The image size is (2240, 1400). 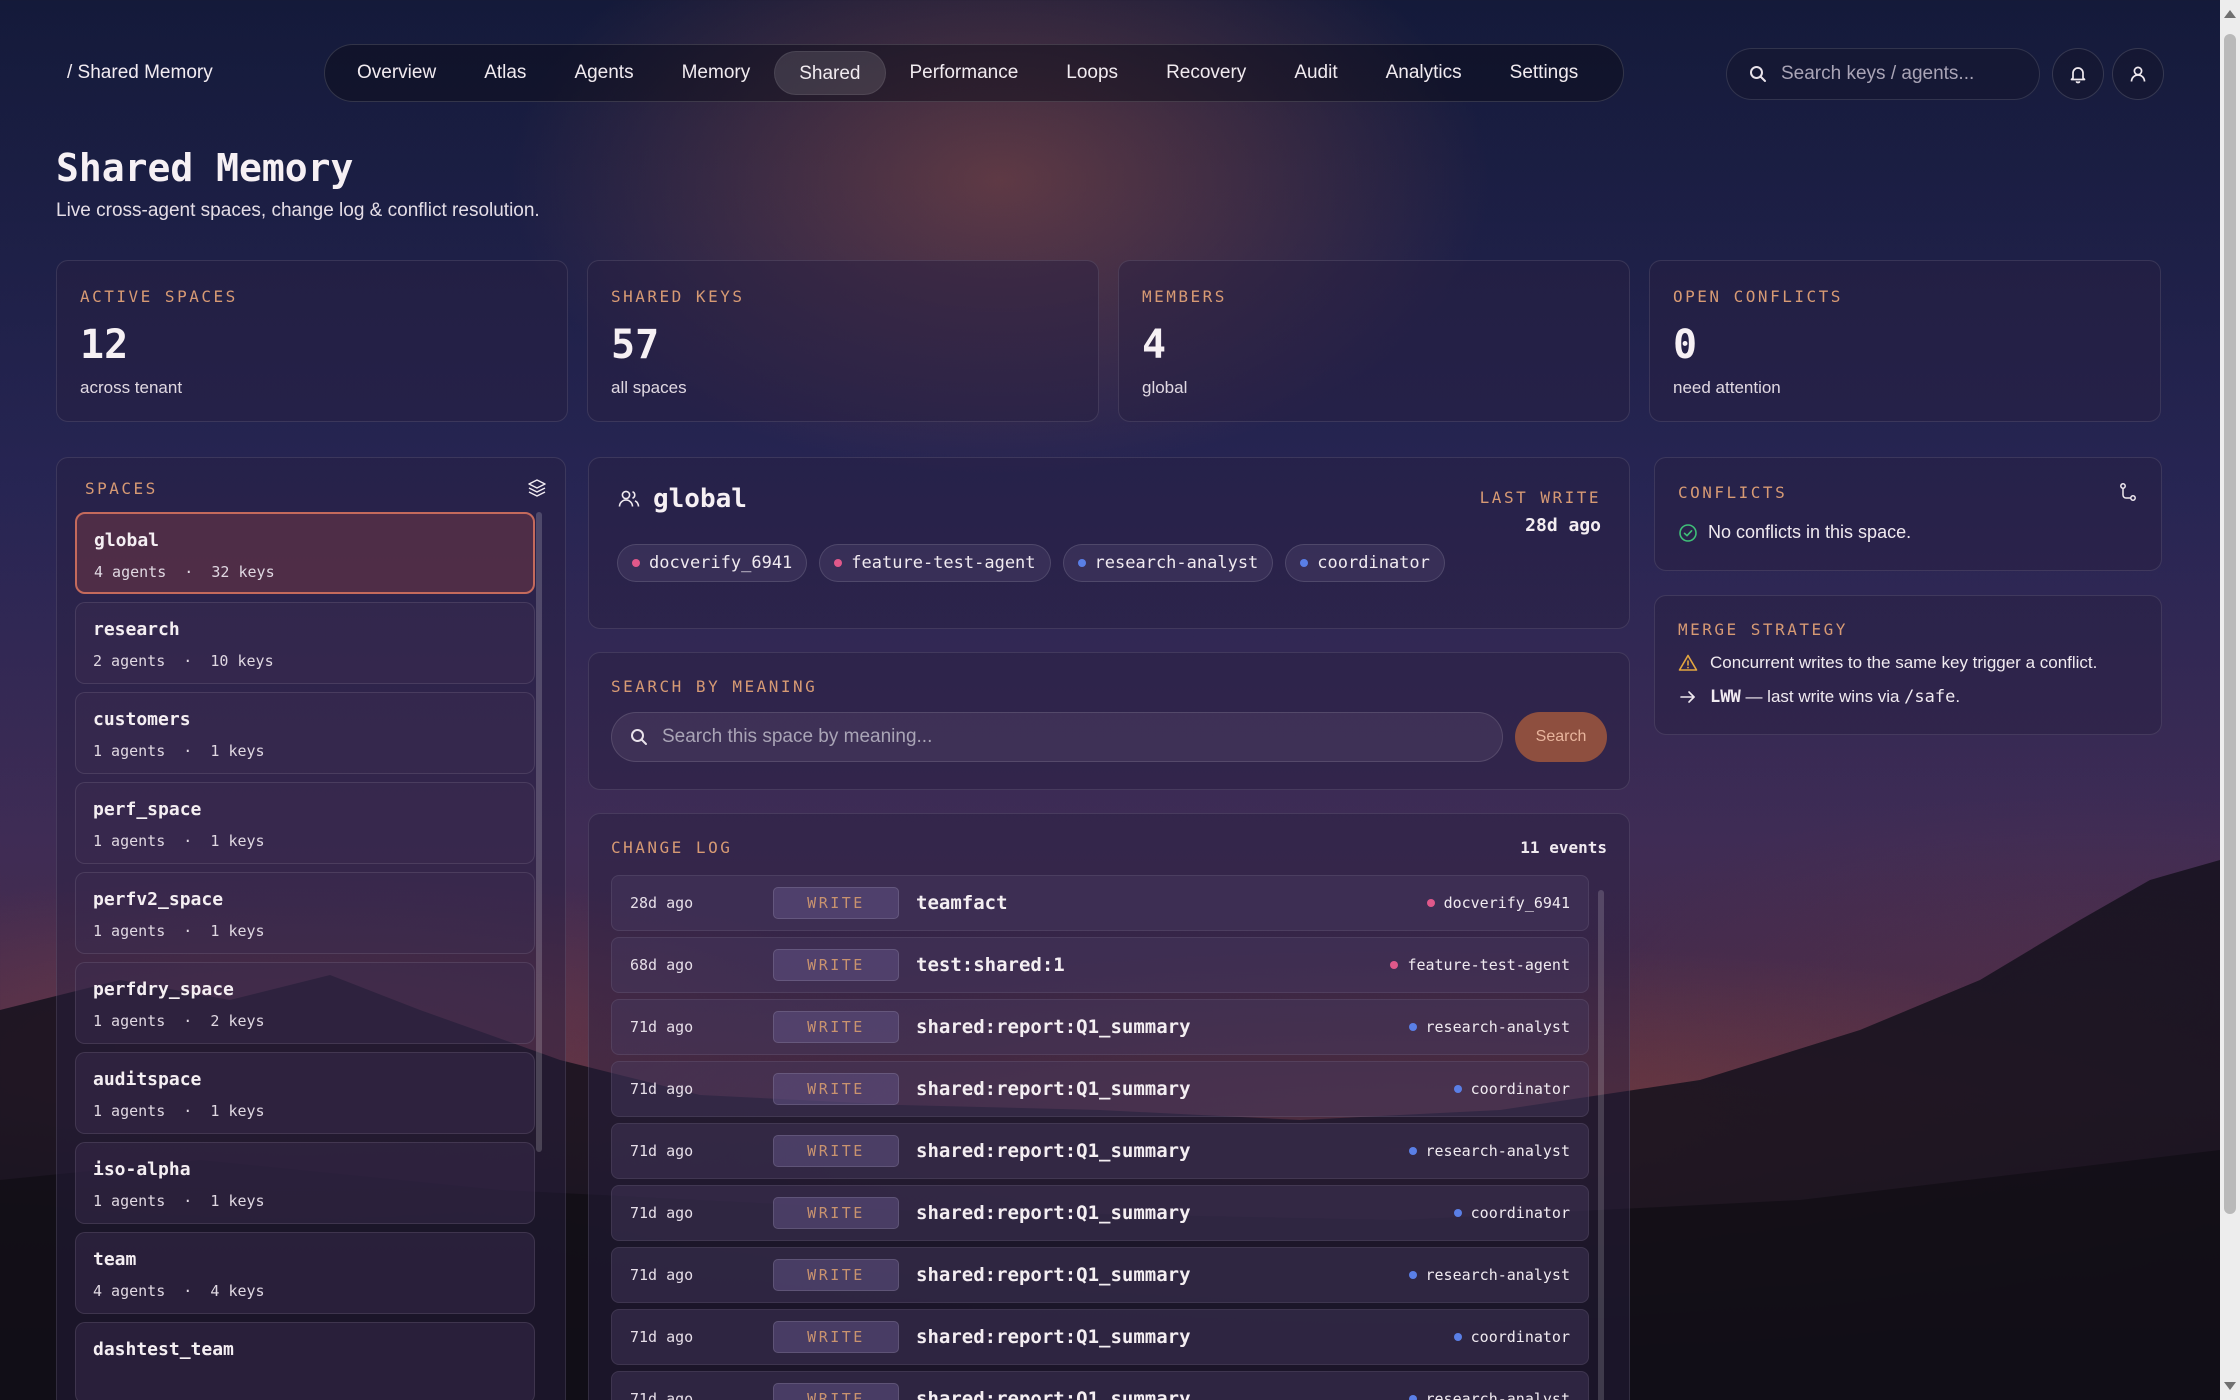 What do you see at coordinates (1489, 1151) in the screenshot?
I see `row-agent: research-analyst` at bounding box center [1489, 1151].